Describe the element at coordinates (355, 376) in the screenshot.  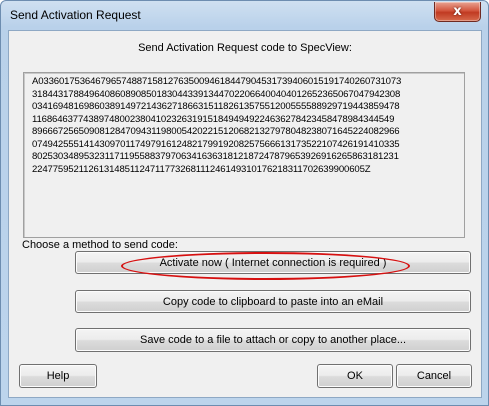
I see `ok-button: OK` at that location.